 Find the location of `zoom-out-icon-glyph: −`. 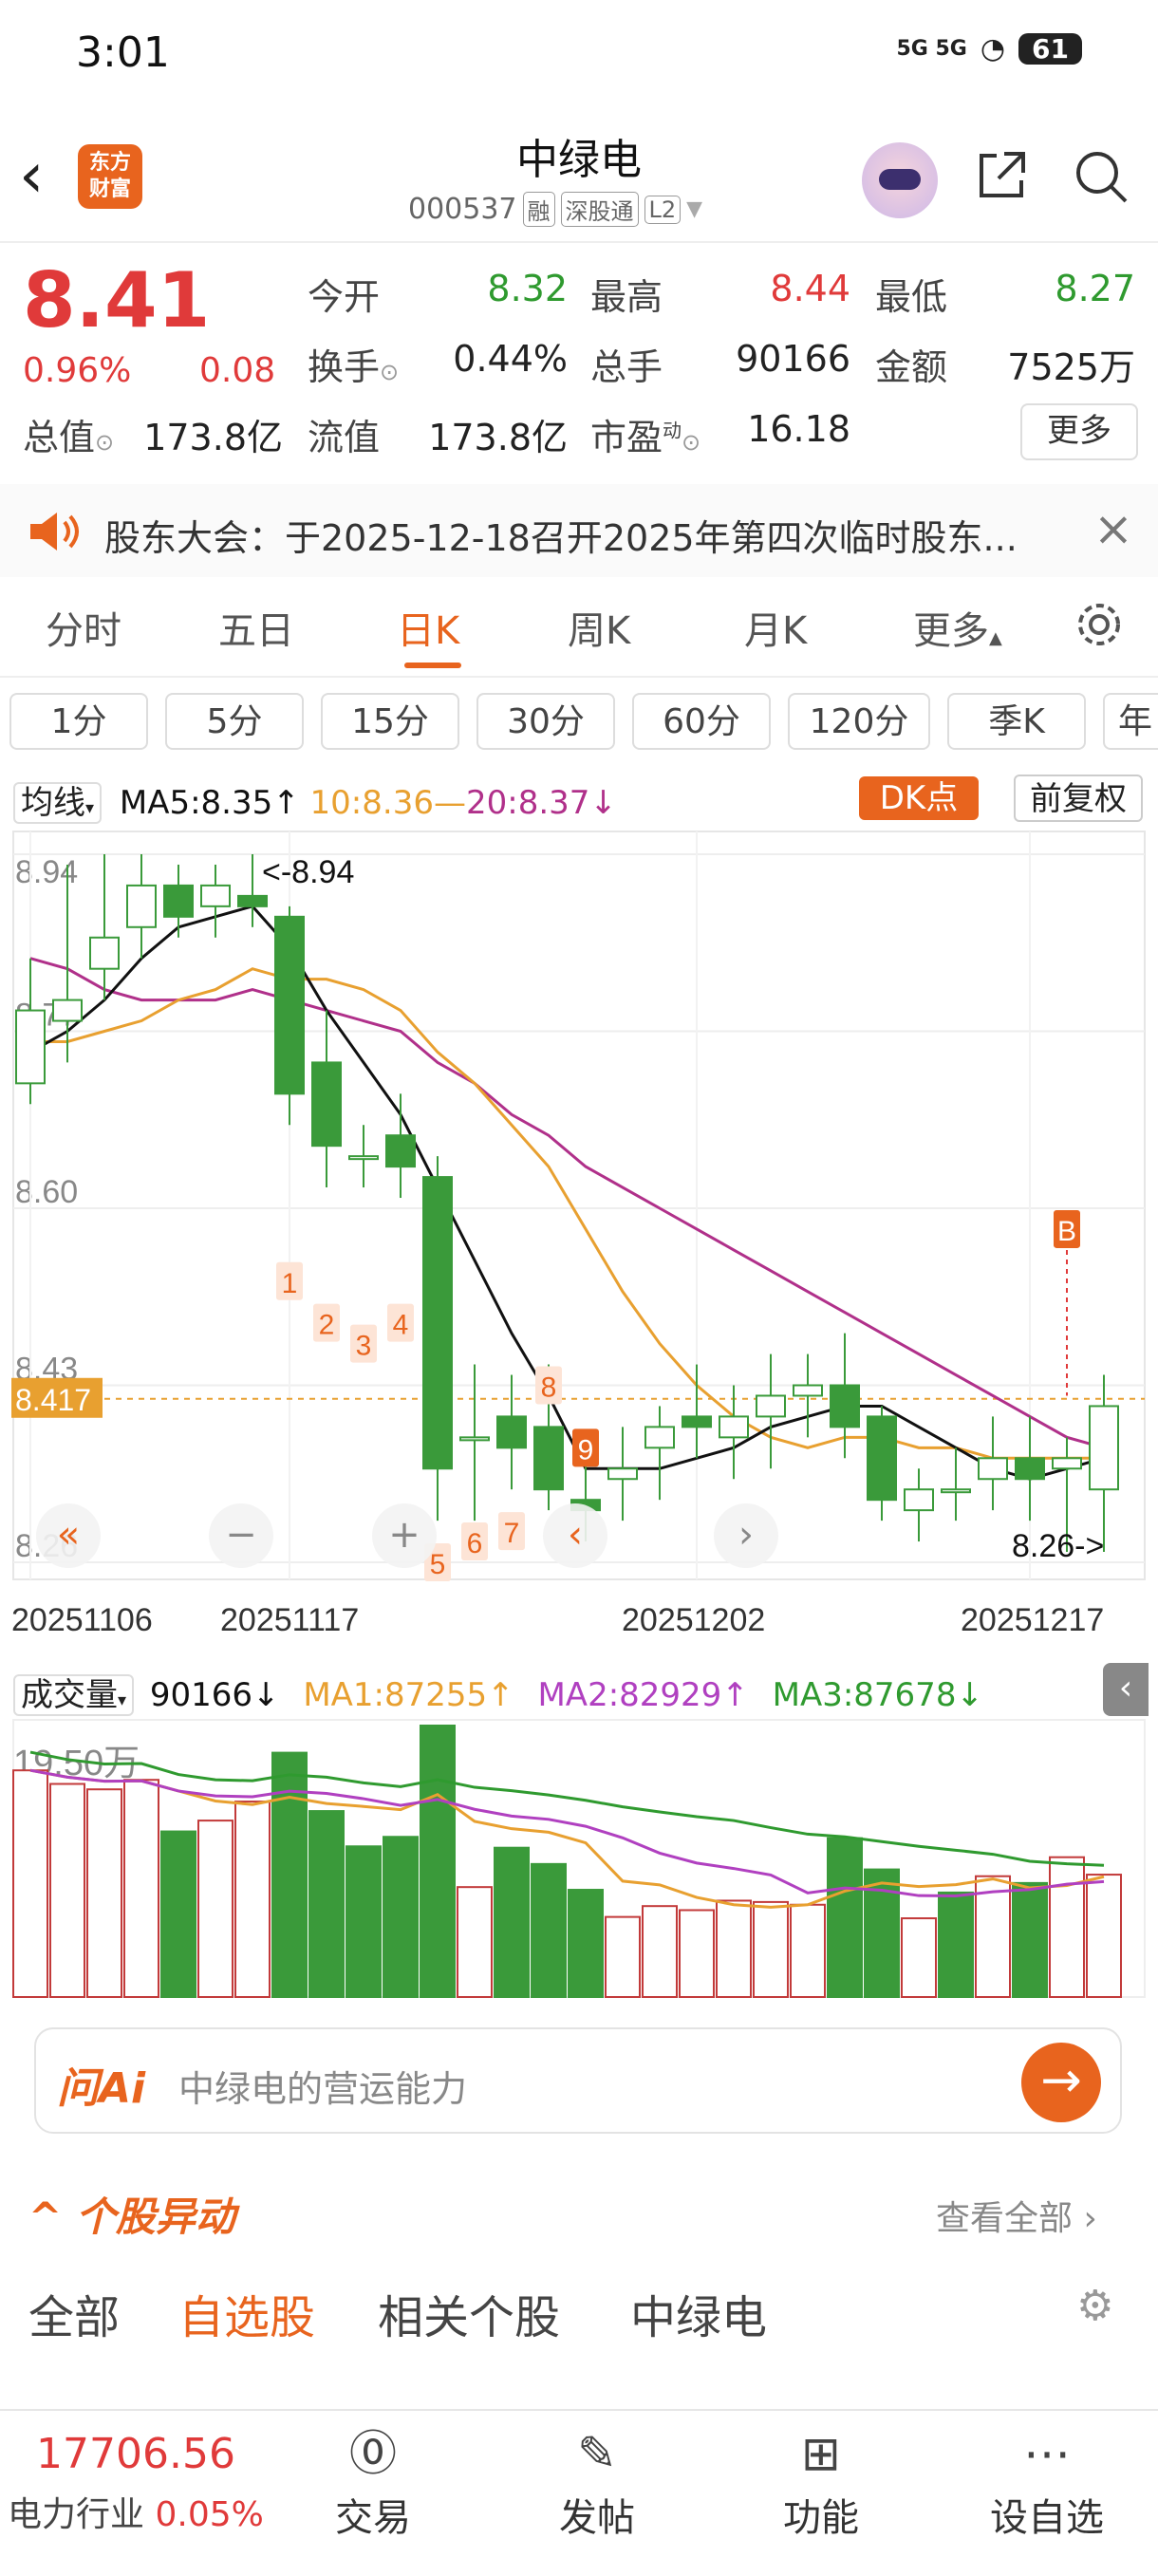

zoom-out-icon-glyph: − is located at coordinates (241, 1535).